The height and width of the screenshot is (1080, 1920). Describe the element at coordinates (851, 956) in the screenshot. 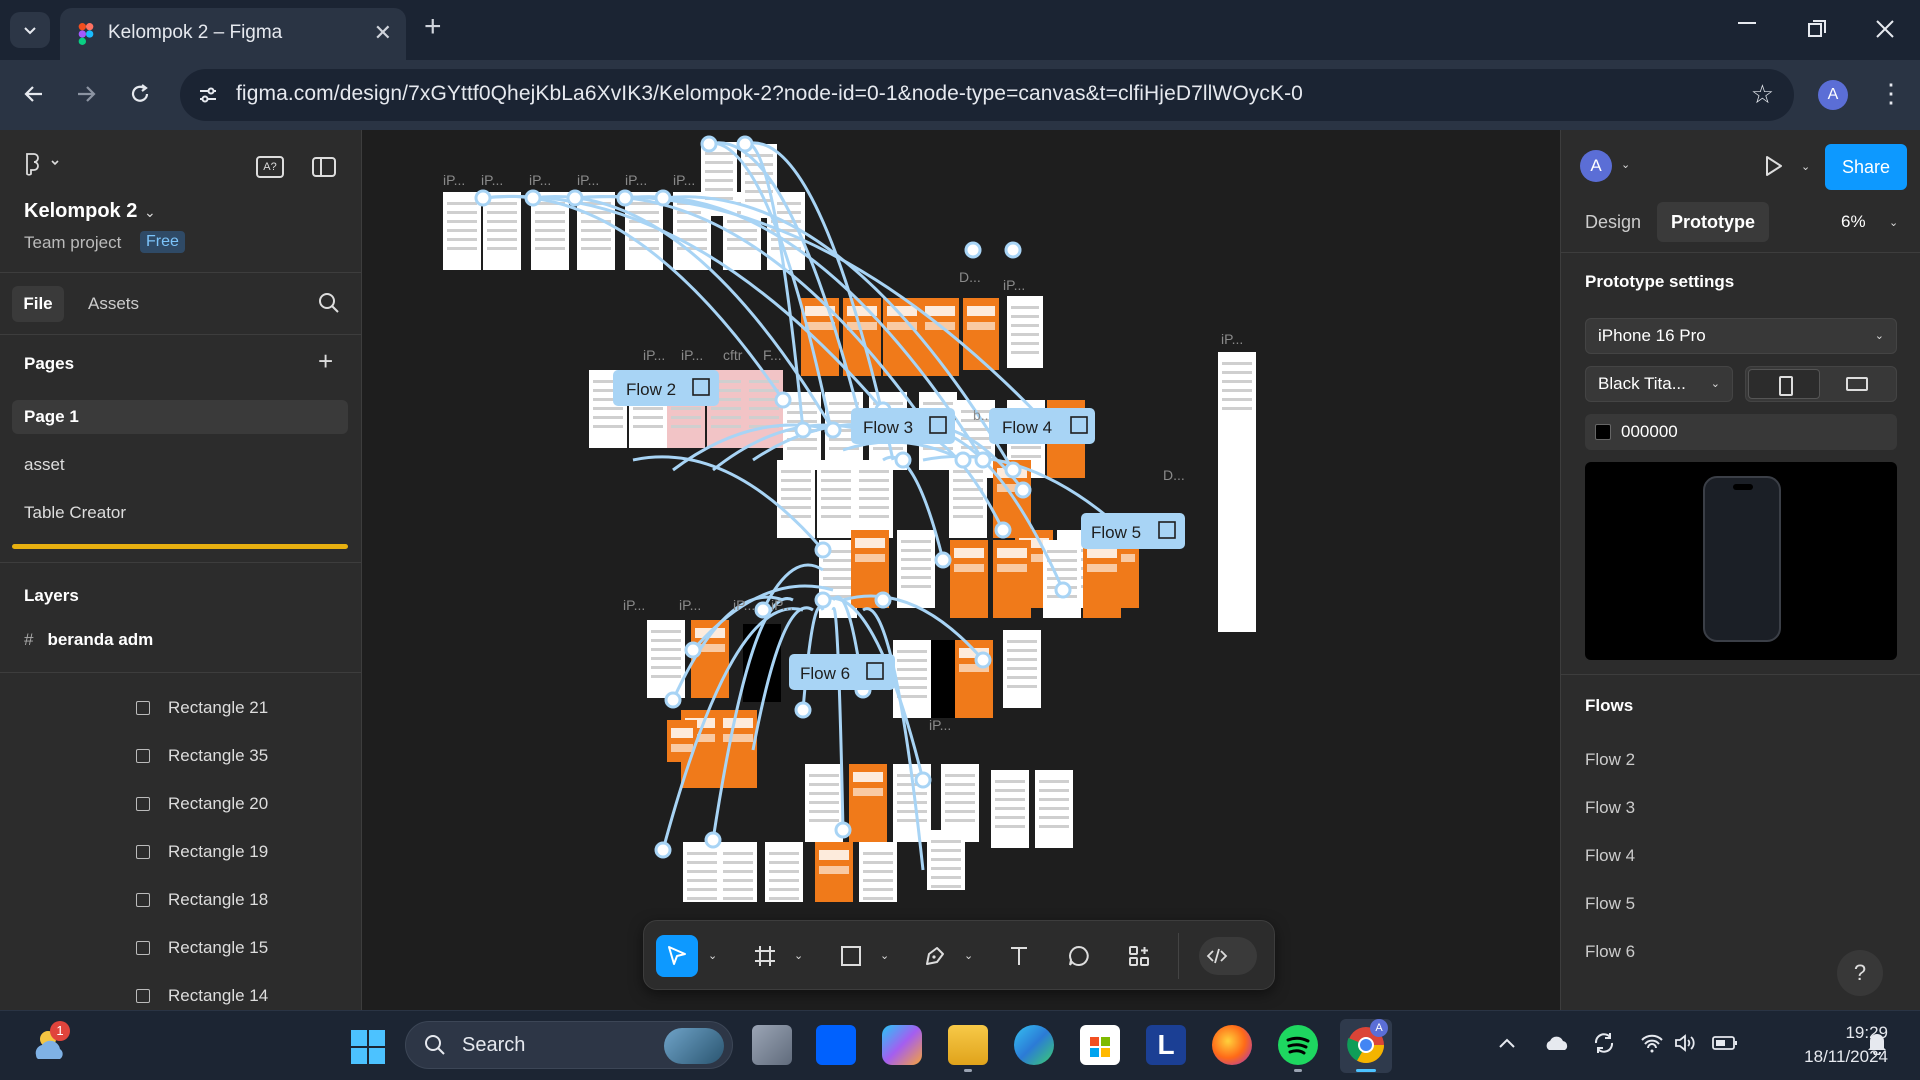

I see `rectangle-tool` at that location.